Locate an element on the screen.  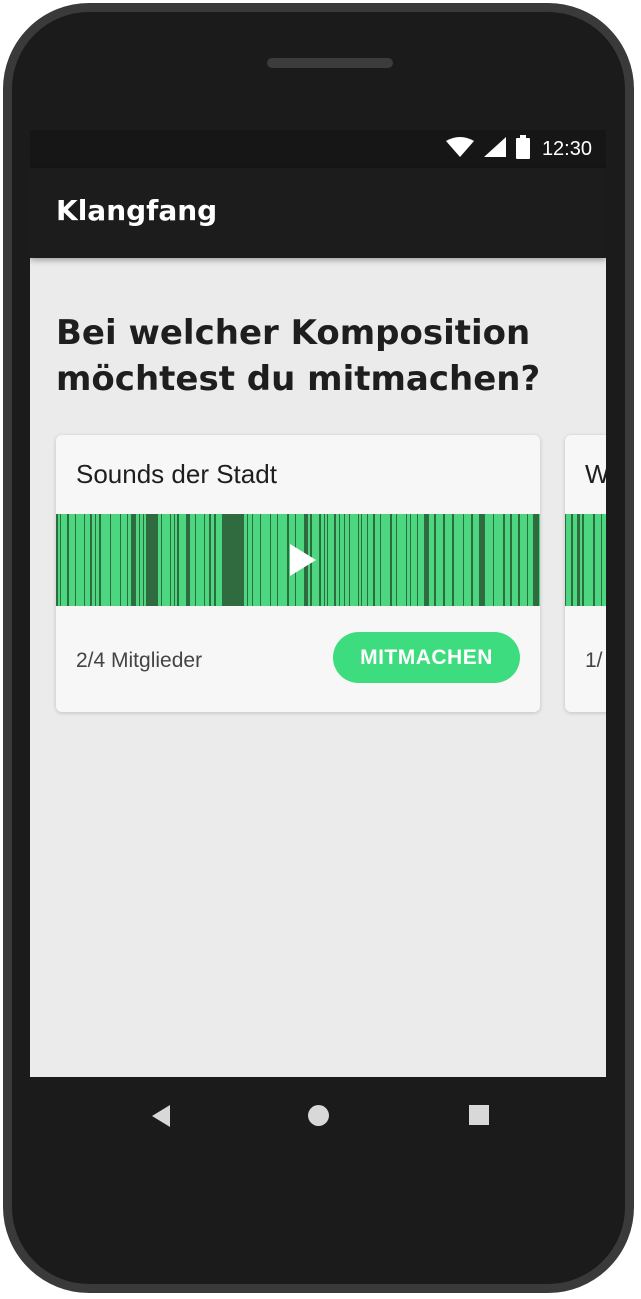
status-bar: 12:30 is located at coordinates (318, 149).